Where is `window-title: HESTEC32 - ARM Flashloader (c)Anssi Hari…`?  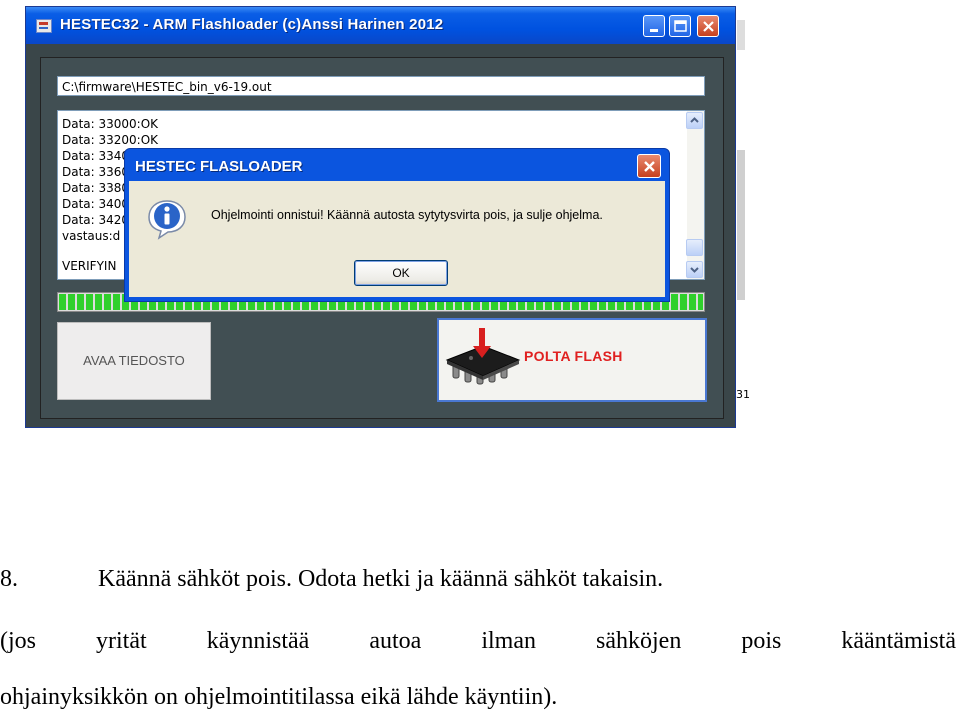
window-title: HESTEC32 - ARM Flashloader (c)Anssi Hari… is located at coordinates (252, 24).